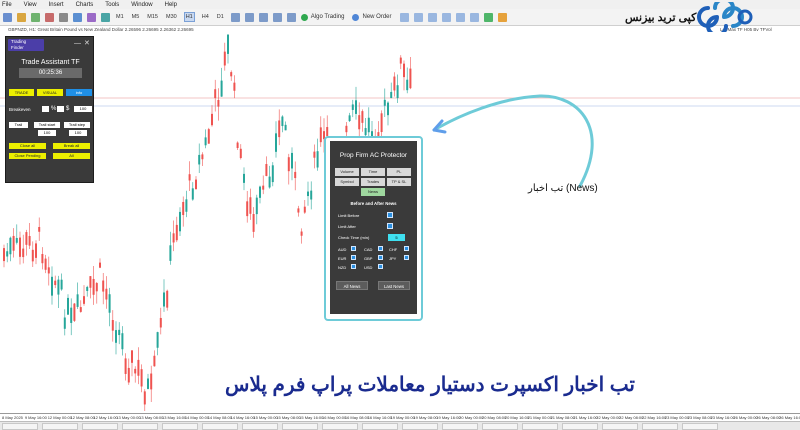 The width and height of the screenshot is (800, 430). What do you see at coordinates (152, 17) in the screenshot?
I see `tf-m15: M15` at bounding box center [152, 17].